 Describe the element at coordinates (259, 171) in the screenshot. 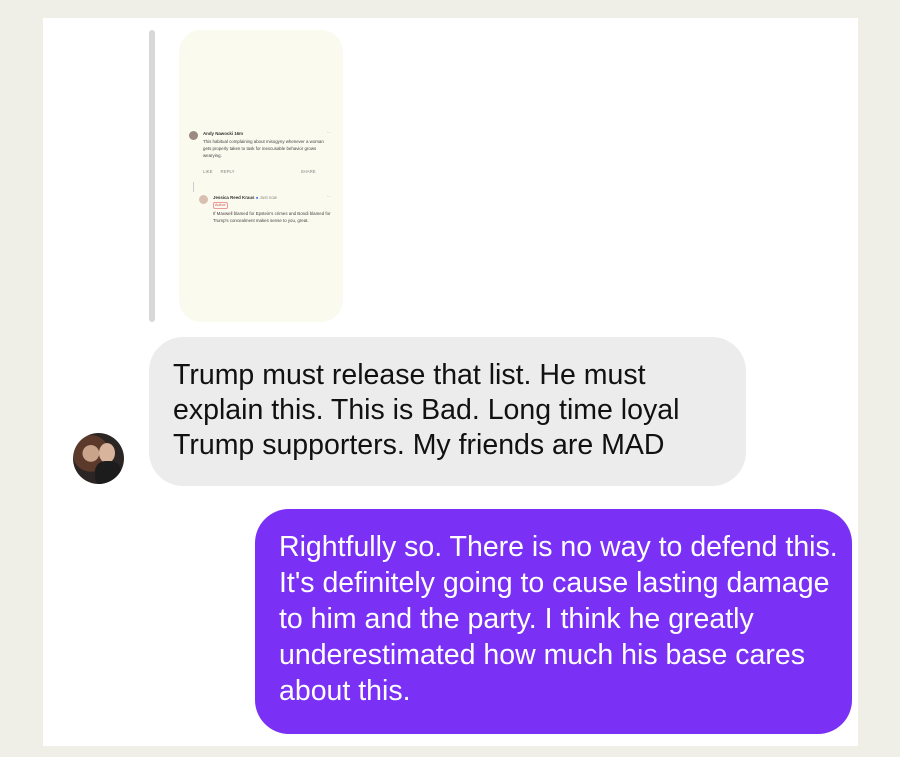

I see `comment-actions: LIKE REPLY SHARE` at that location.